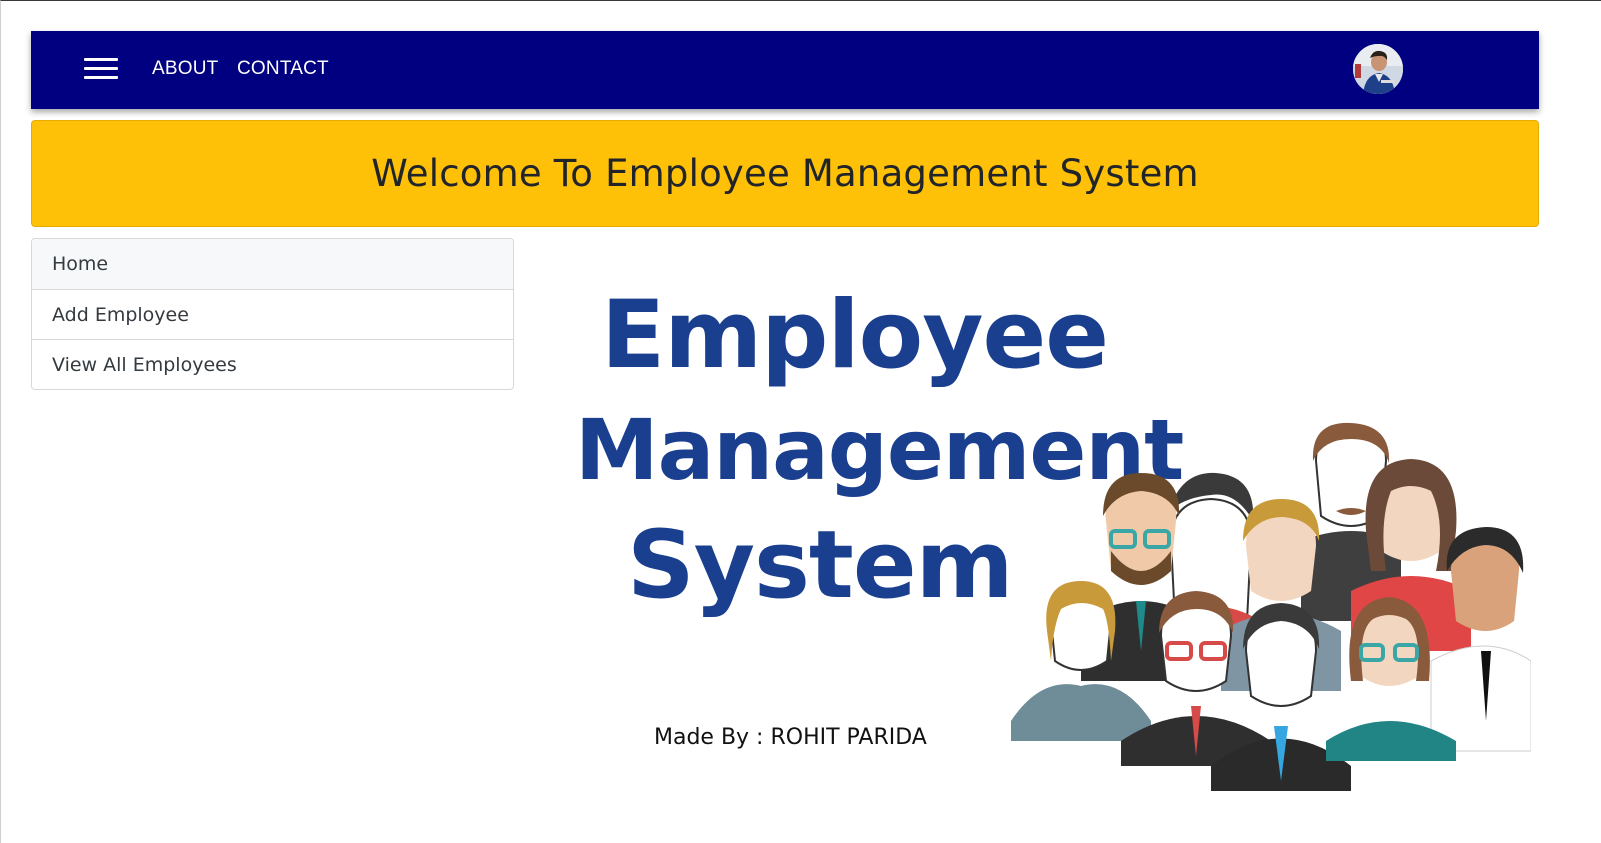  Describe the element at coordinates (790, 737) in the screenshot. I see `author-credit: Made By : ROHIT PARIDA` at that location.